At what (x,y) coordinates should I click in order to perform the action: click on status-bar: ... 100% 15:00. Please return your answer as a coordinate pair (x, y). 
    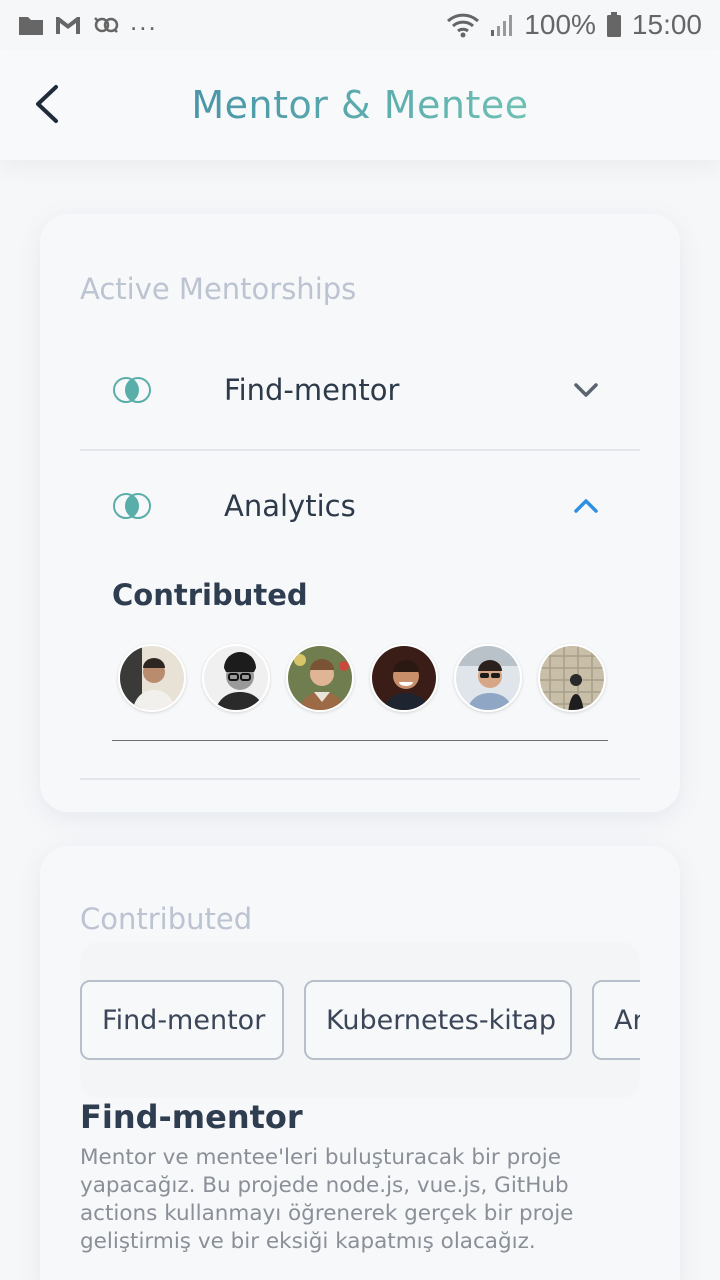
    Looking at the image, I should click on (360, 25).